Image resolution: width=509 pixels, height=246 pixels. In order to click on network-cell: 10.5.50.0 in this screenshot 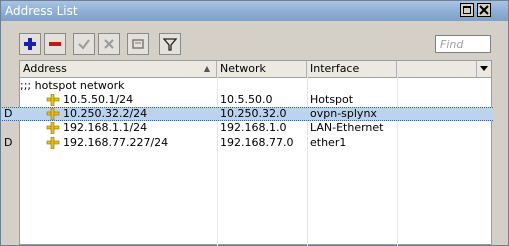, I will do `click(246, 99)`.